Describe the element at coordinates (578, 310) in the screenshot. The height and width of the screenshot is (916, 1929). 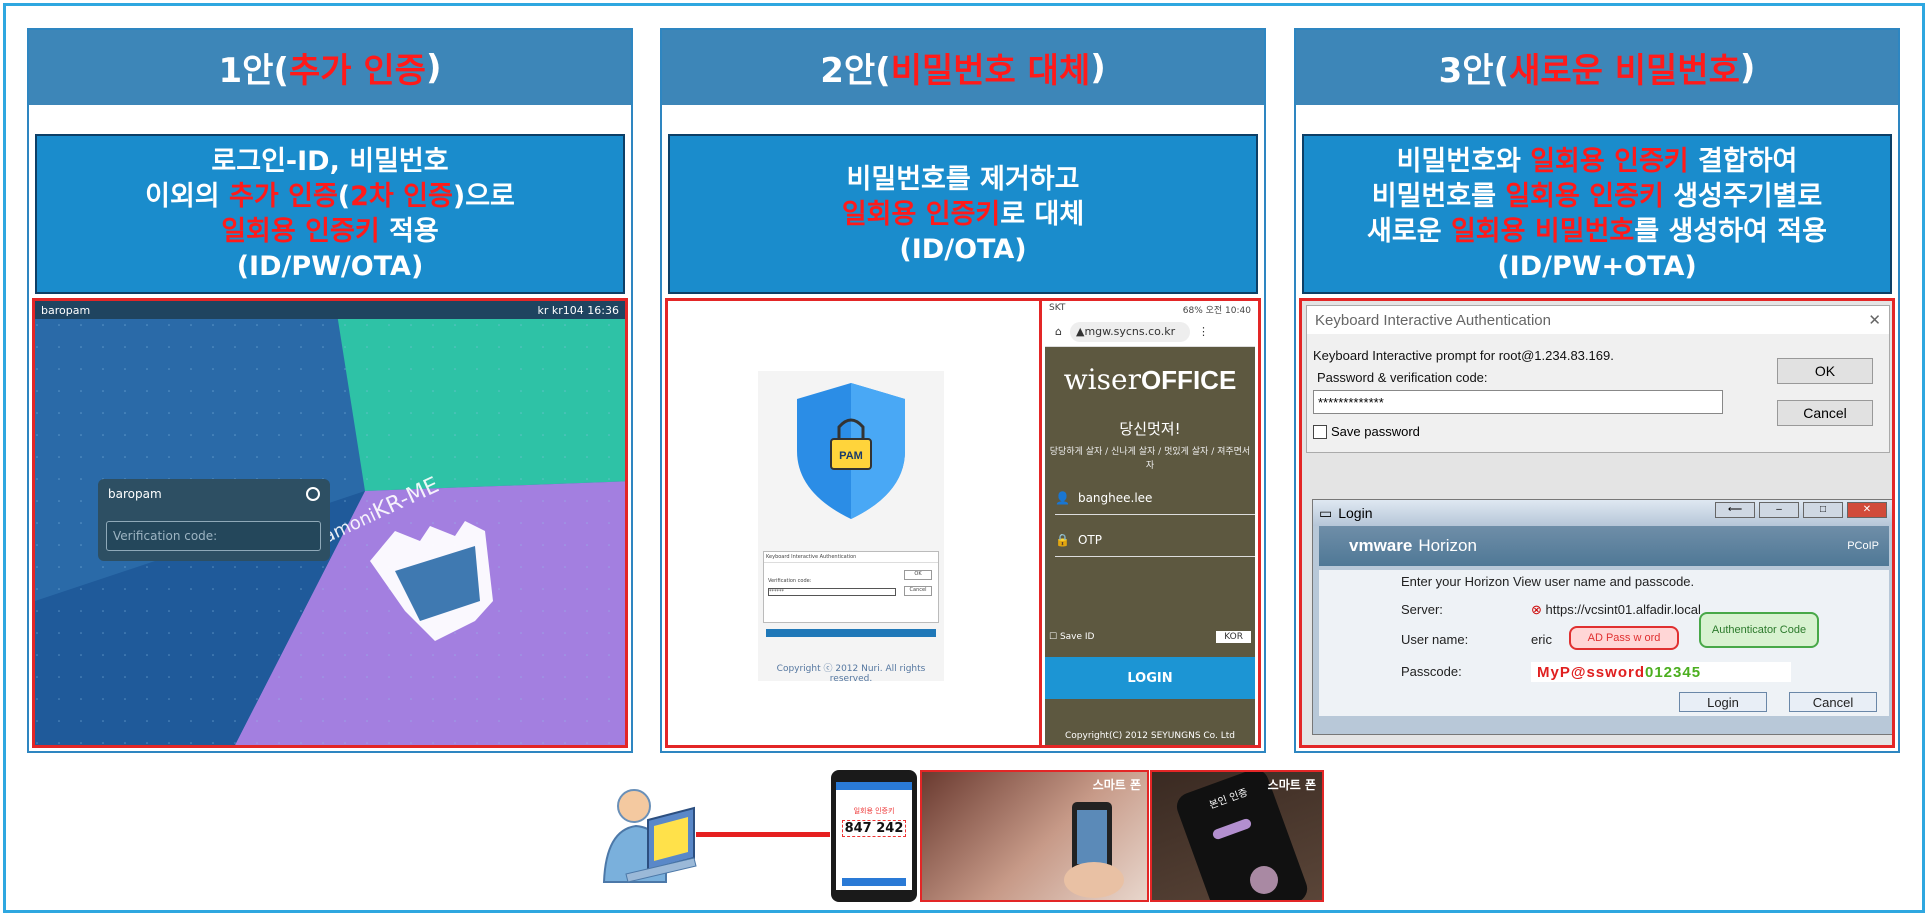
I see `tray-status: kr kr104 16:36` at that location.